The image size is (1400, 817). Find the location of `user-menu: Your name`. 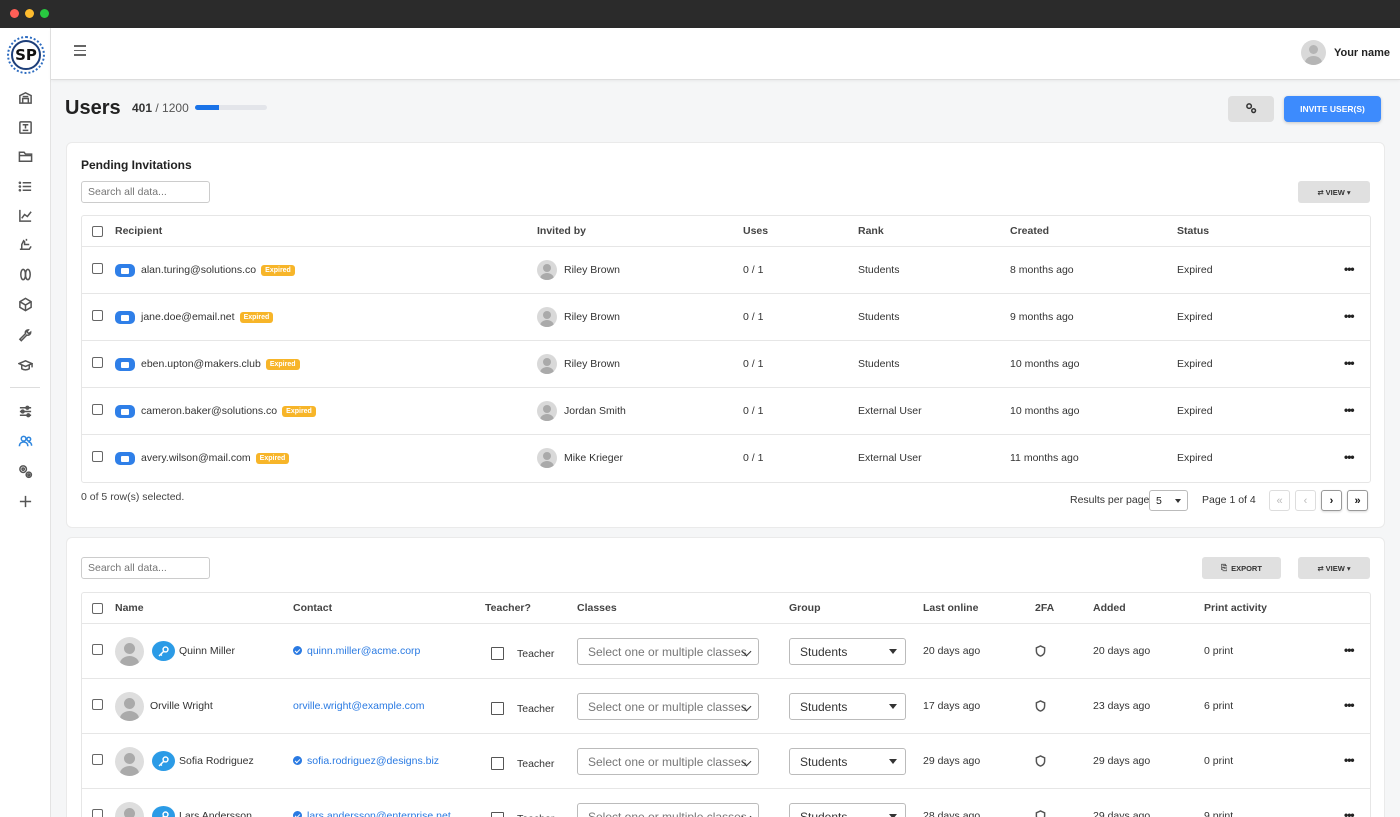

user-menu: Your name is located at coordinates (1345, 52).